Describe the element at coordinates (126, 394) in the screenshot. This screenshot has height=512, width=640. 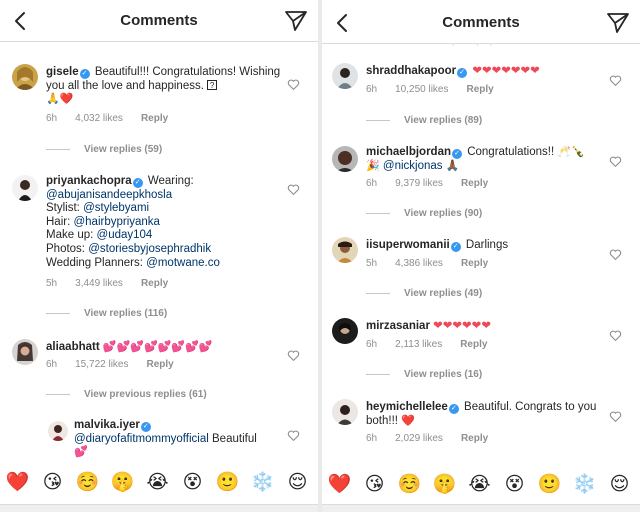
I see `view-previous-replies-link: View previous replies (61)` at that location.